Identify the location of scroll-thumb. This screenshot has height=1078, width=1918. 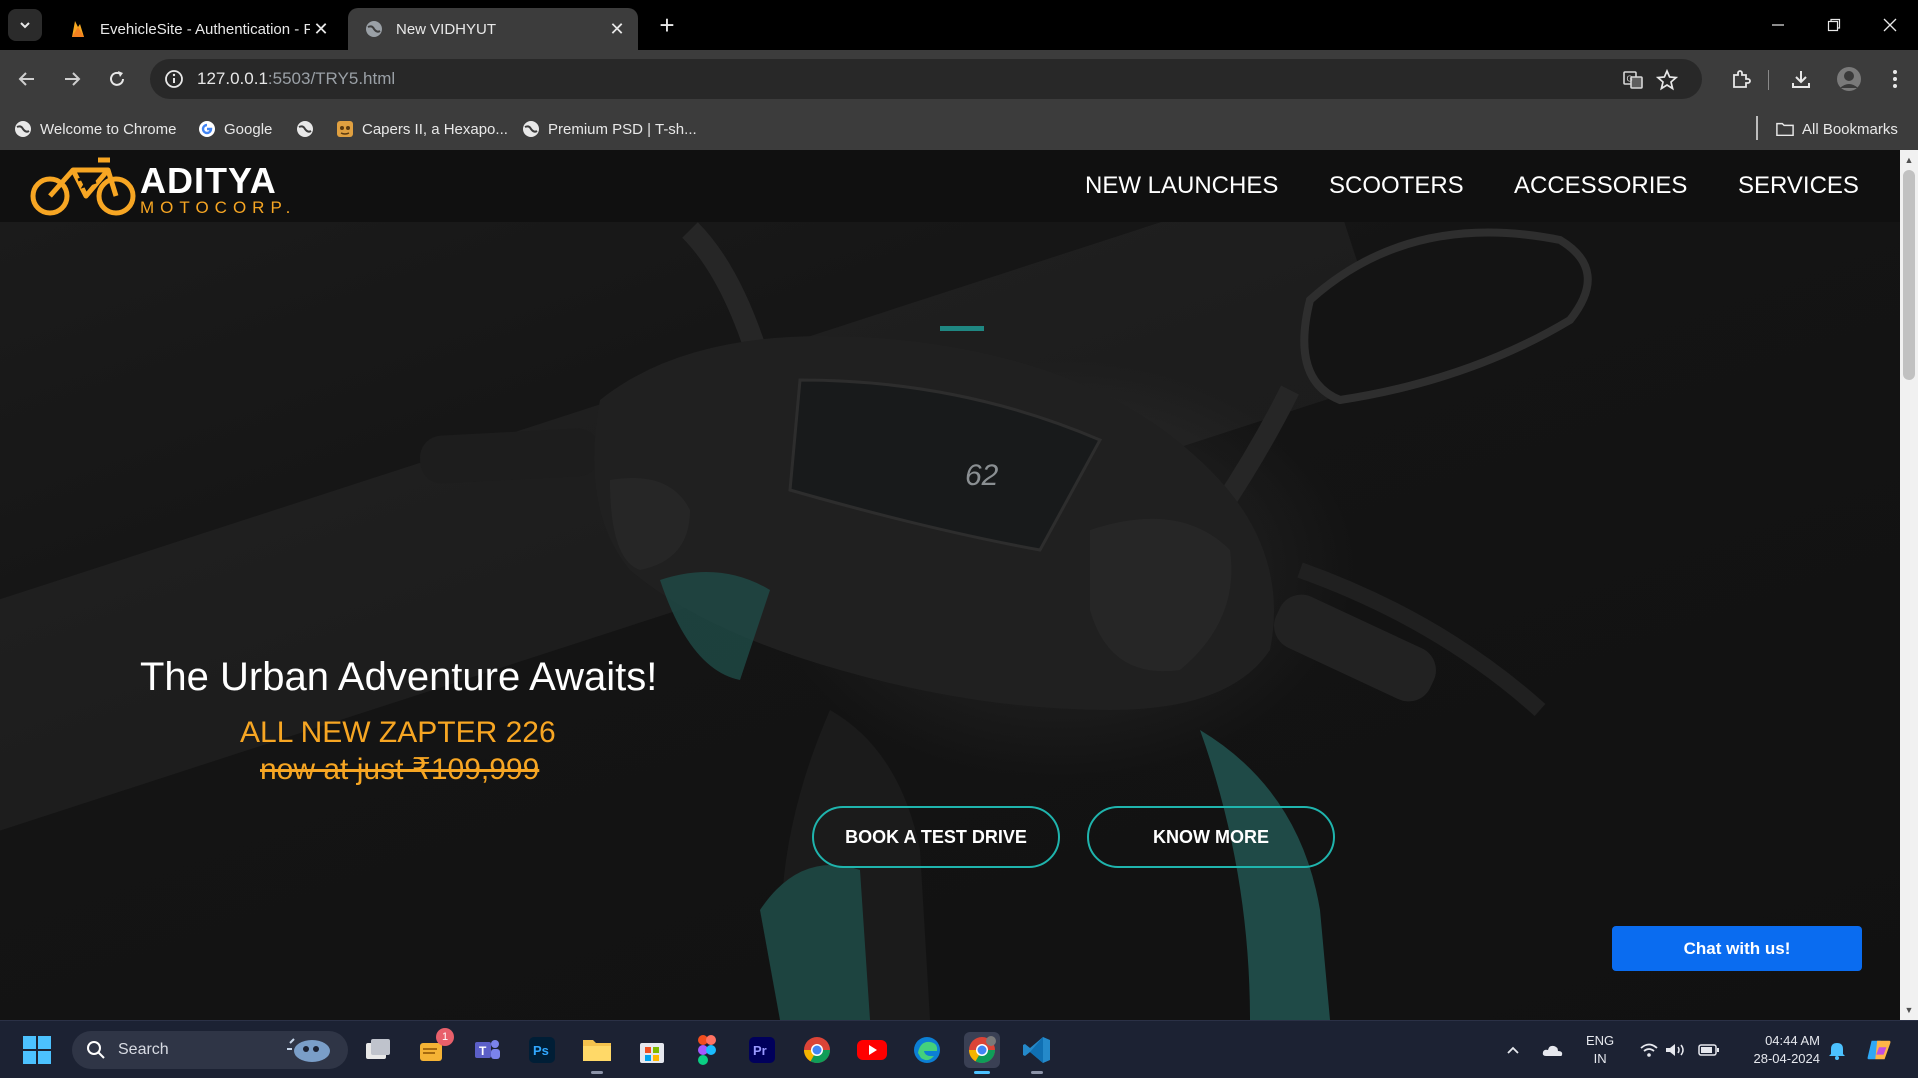
(1909, 275).